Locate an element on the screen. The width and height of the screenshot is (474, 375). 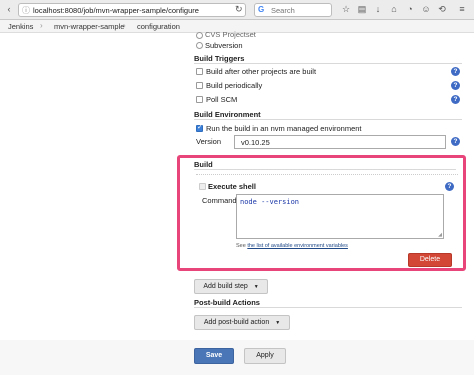
poll-scm-label: Poll SCM is located at coordinates (222, 99).